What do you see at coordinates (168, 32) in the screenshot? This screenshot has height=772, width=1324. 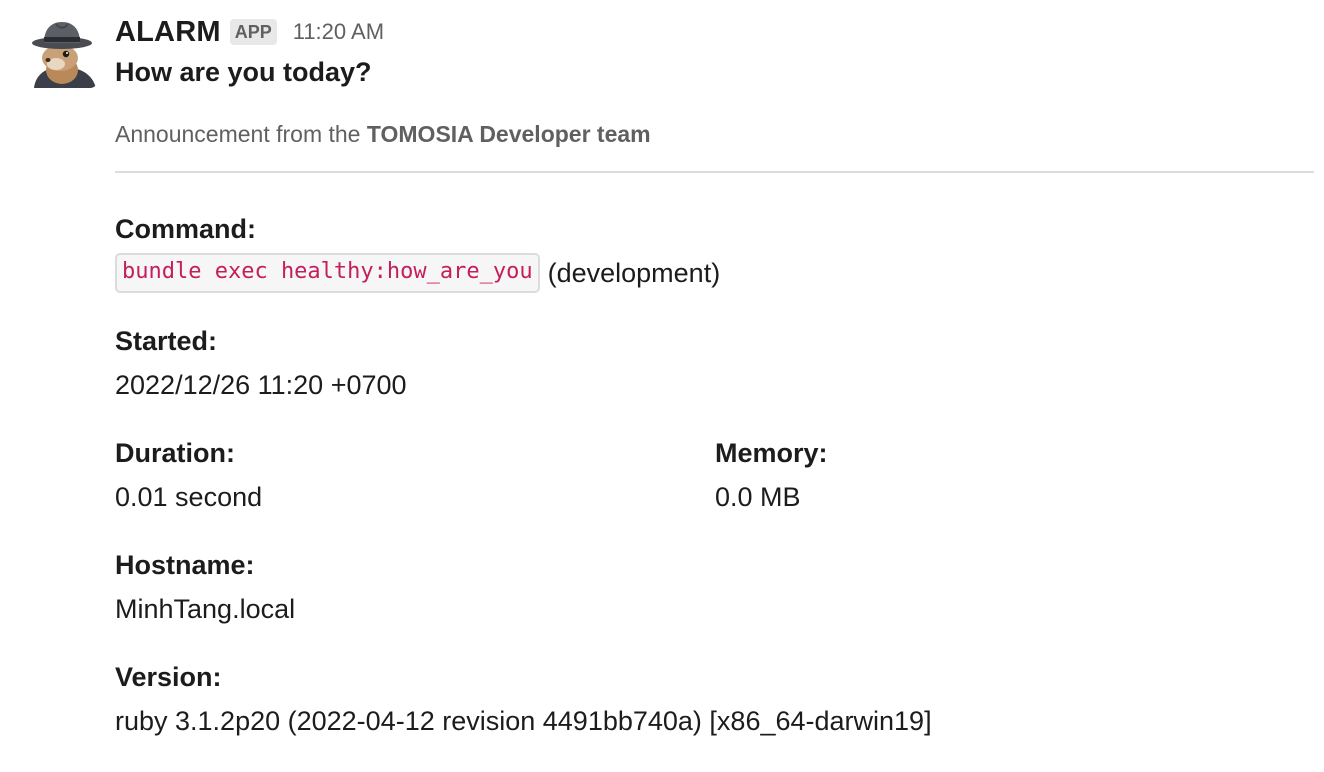 I see `sender-name: ALARM` at bounding box center [168, 32].